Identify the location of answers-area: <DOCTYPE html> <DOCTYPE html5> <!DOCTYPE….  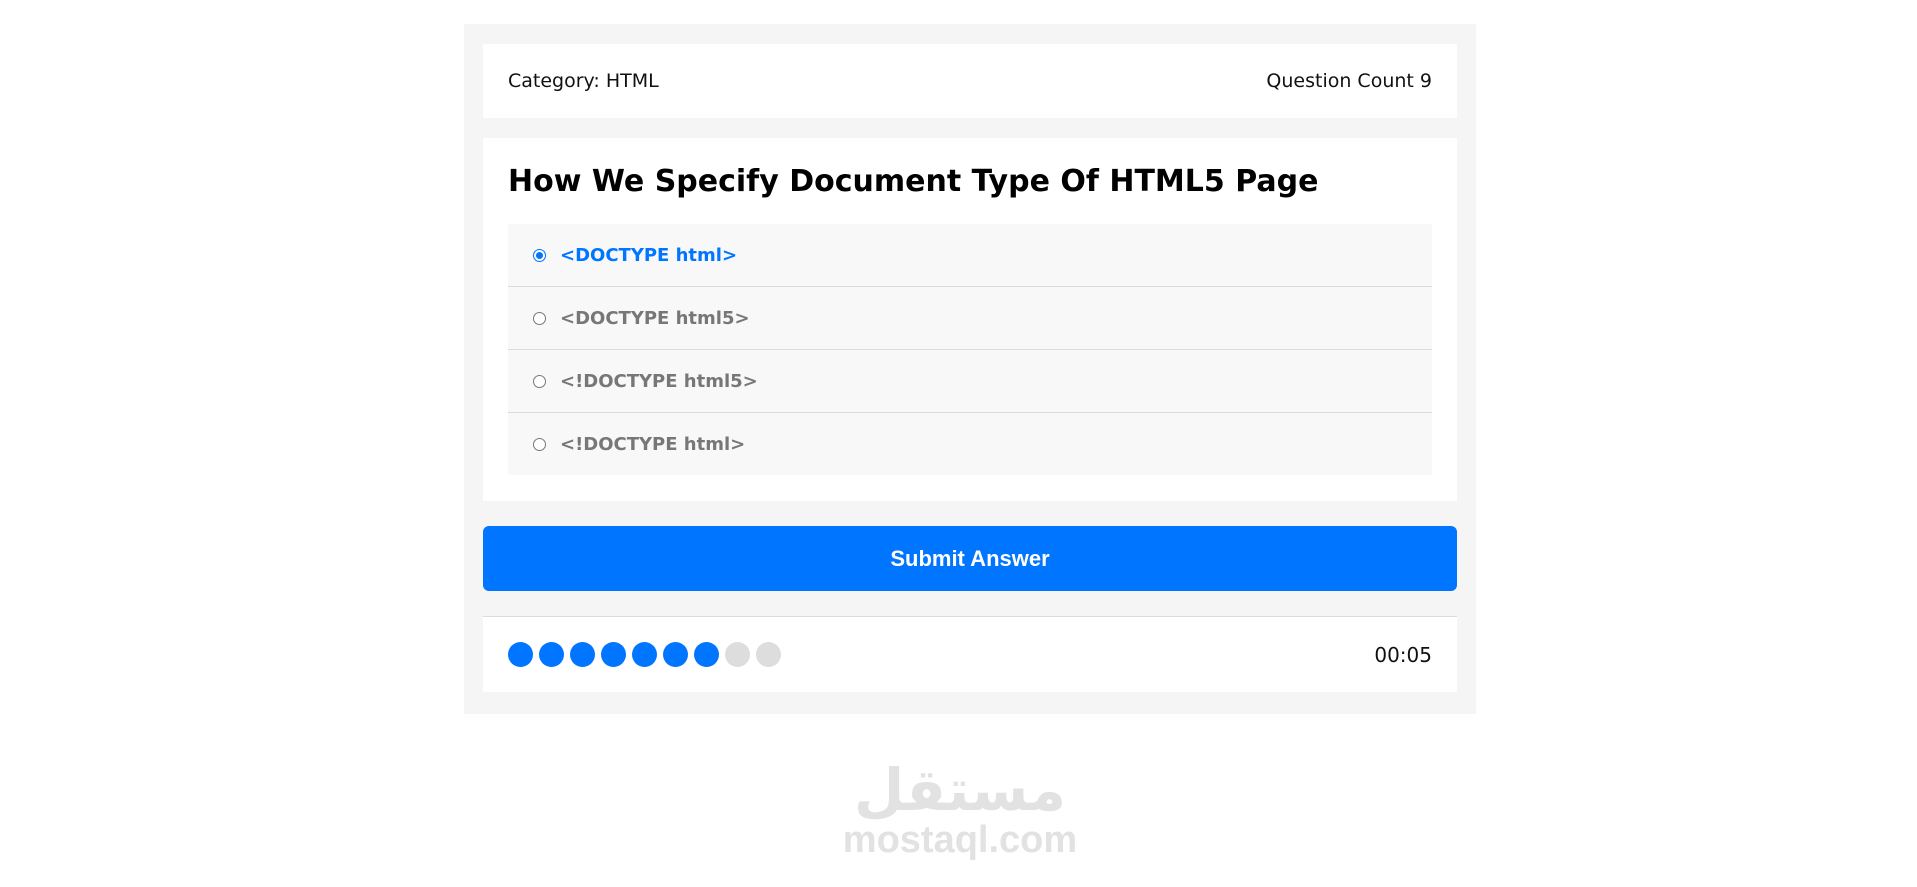
(970, 349).